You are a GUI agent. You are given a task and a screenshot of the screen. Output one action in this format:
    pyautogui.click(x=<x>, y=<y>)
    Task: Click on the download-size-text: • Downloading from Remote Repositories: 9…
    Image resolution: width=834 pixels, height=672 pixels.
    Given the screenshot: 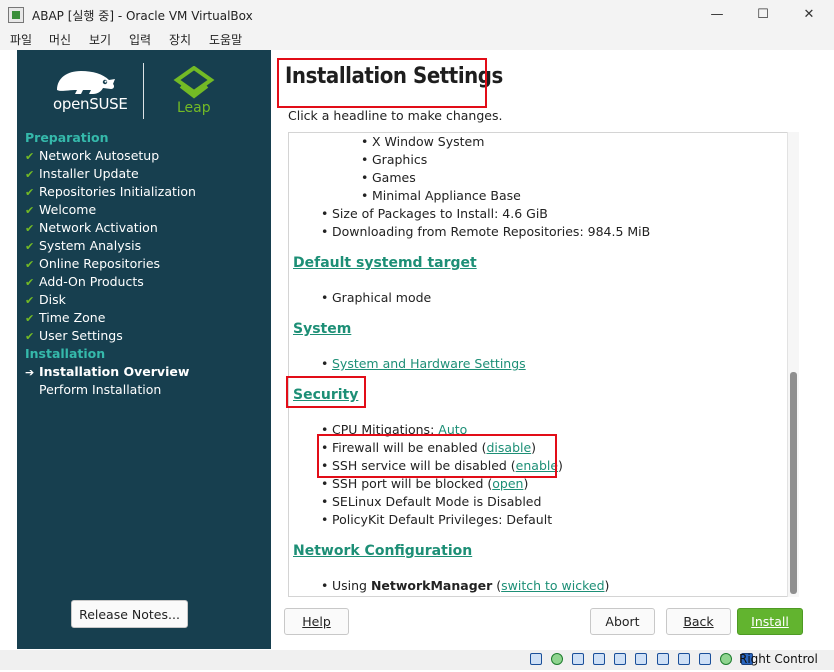 What is the action you would take?
    pyautogui.click(x=486, y=231)
    